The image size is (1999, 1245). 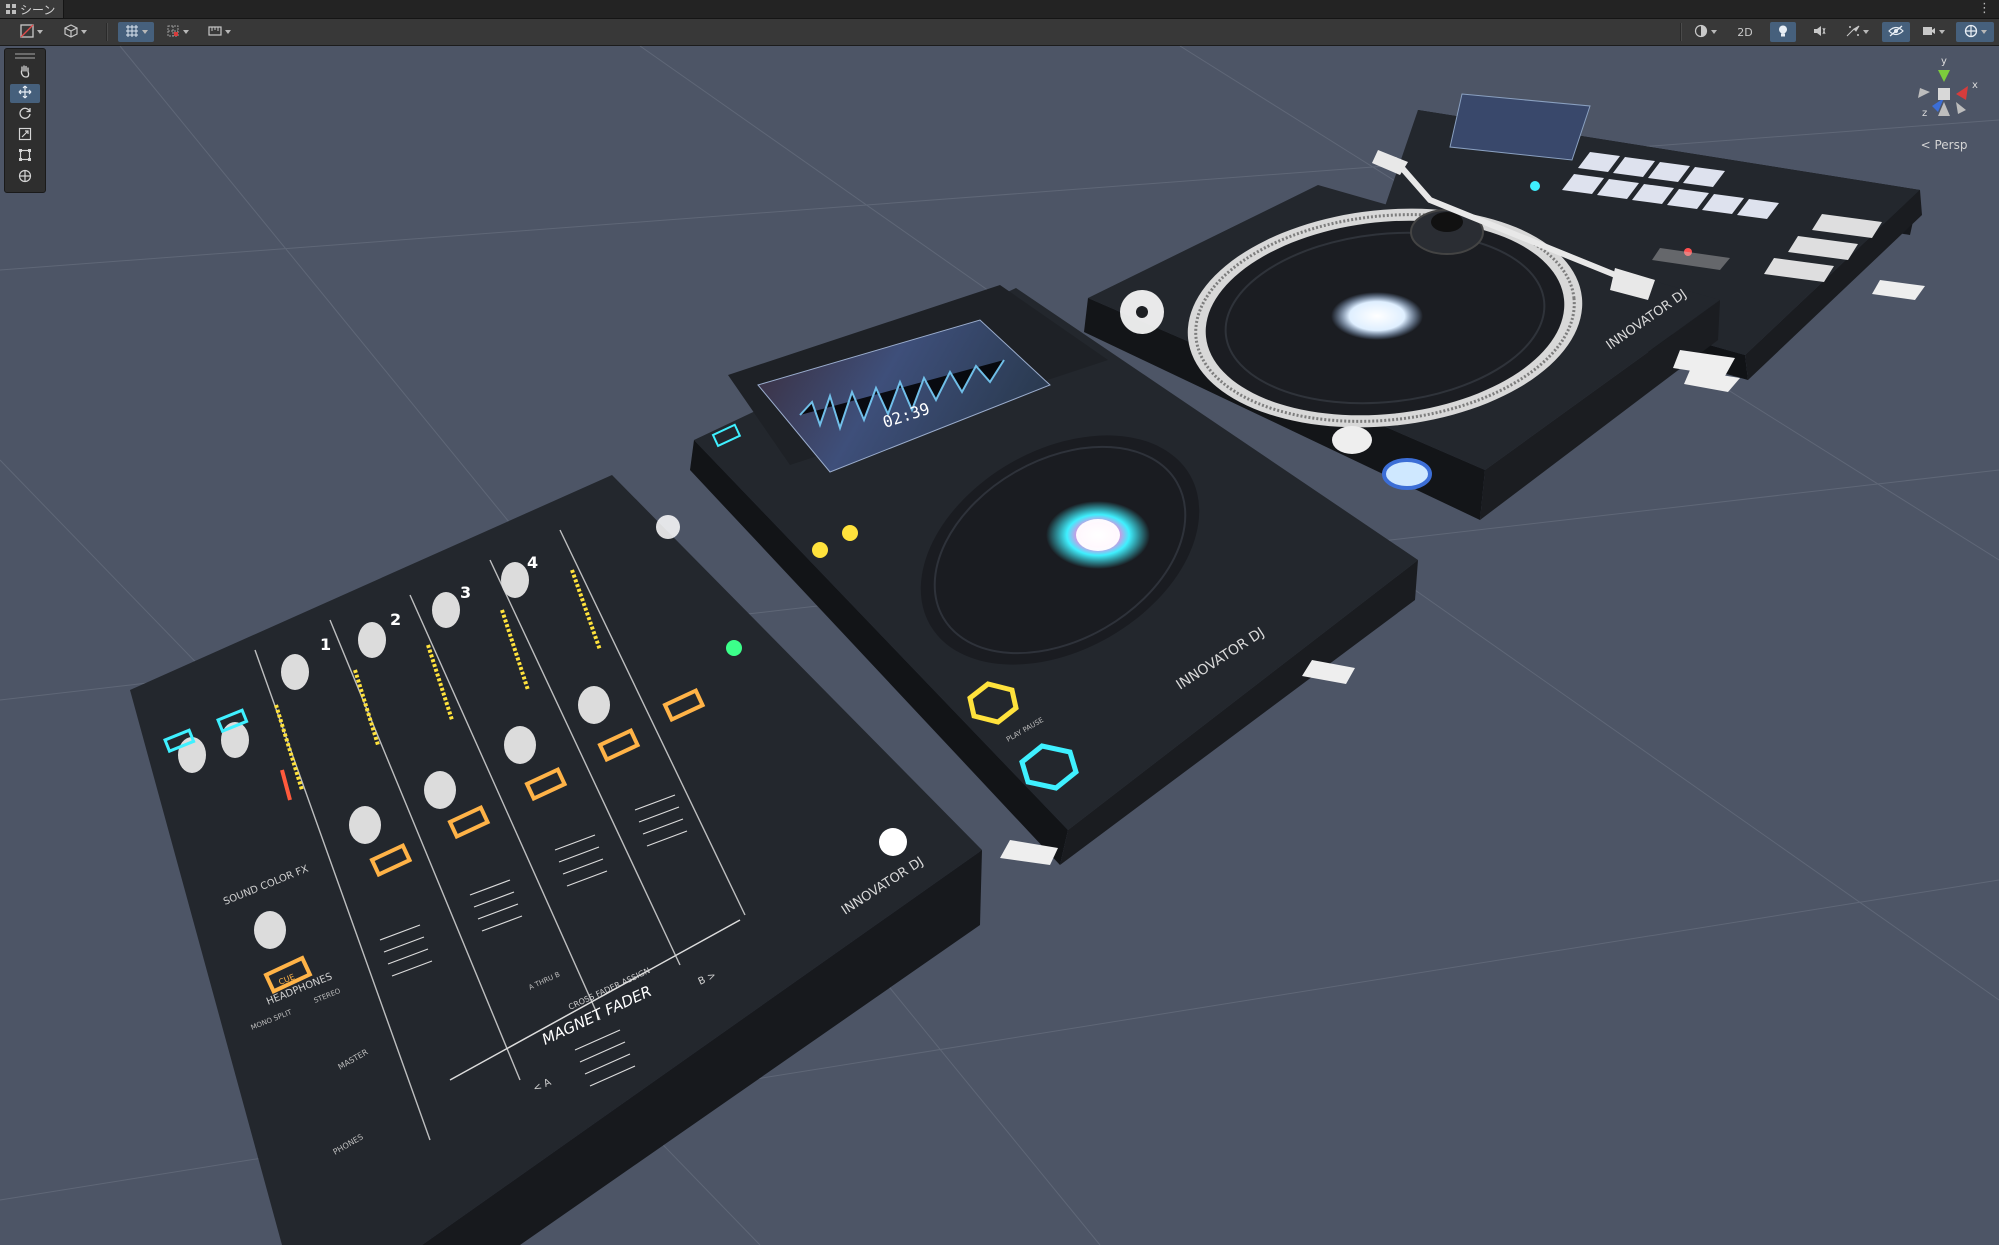 I want to click on mixer-channel-3: 3, so click(x=465, y=592).